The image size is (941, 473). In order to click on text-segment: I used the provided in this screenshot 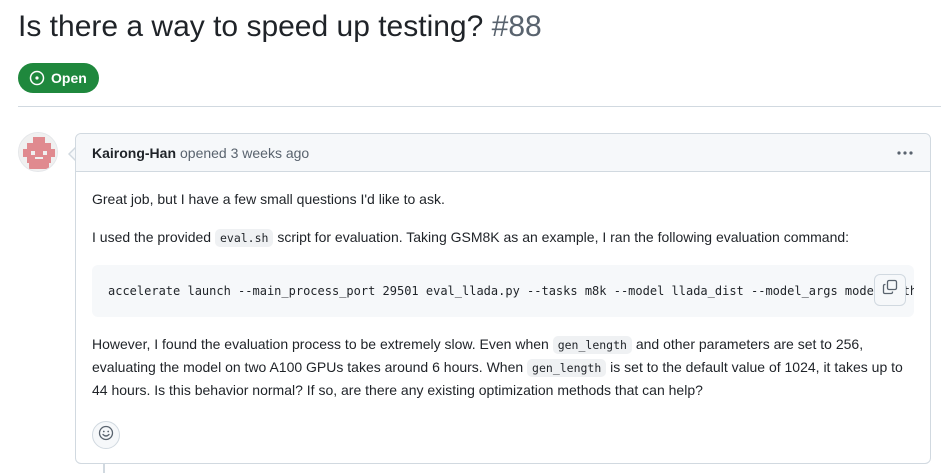, I will do `click(153, 237)`.